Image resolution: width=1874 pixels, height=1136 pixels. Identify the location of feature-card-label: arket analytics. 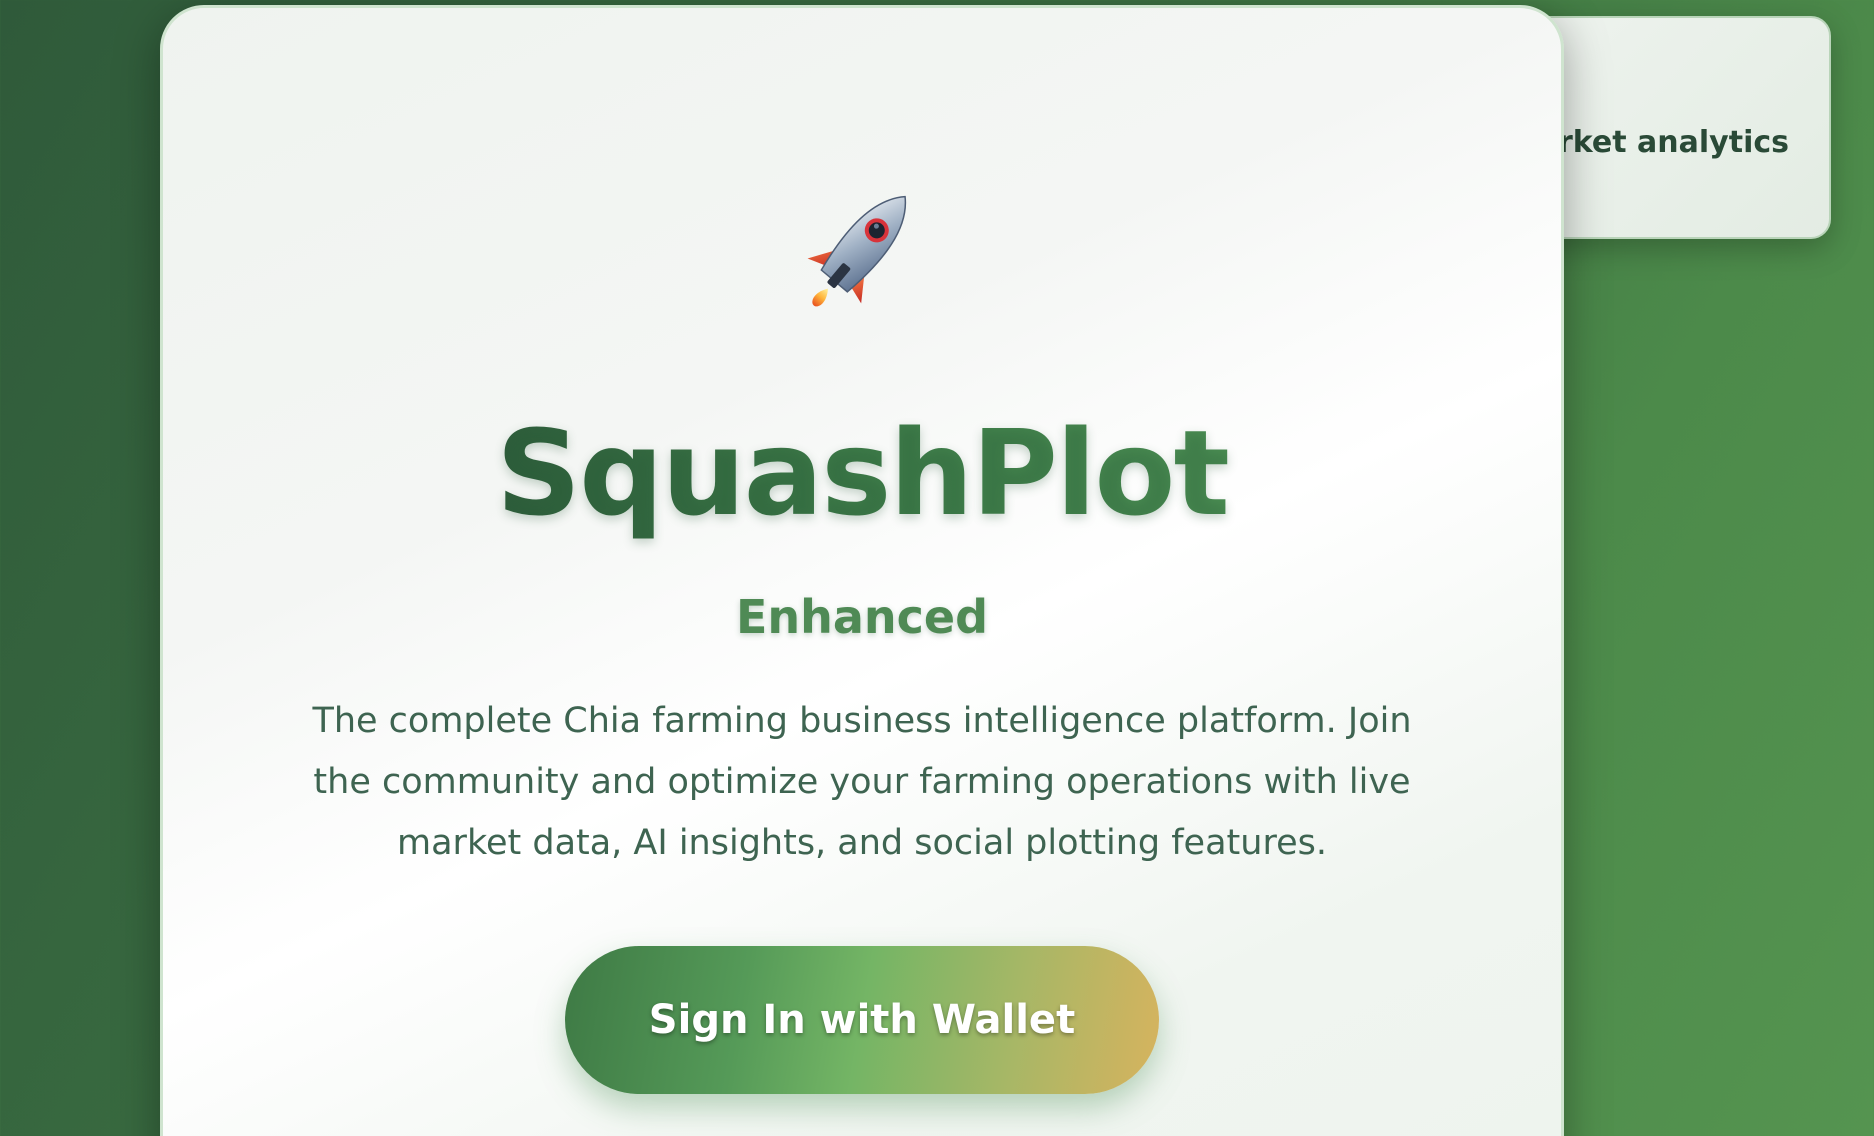
(1663, 142).